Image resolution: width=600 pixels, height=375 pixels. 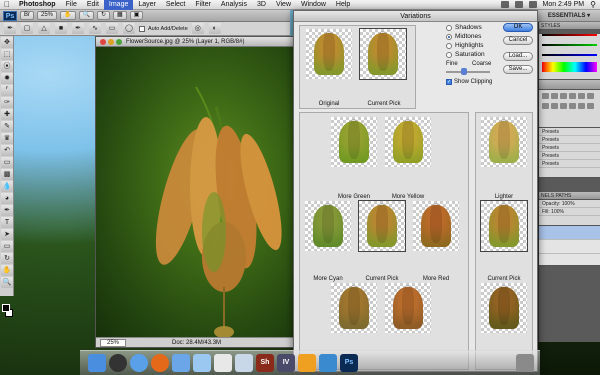 I want to click on hand-tool-button: ✋, so click(x=68, y=15).